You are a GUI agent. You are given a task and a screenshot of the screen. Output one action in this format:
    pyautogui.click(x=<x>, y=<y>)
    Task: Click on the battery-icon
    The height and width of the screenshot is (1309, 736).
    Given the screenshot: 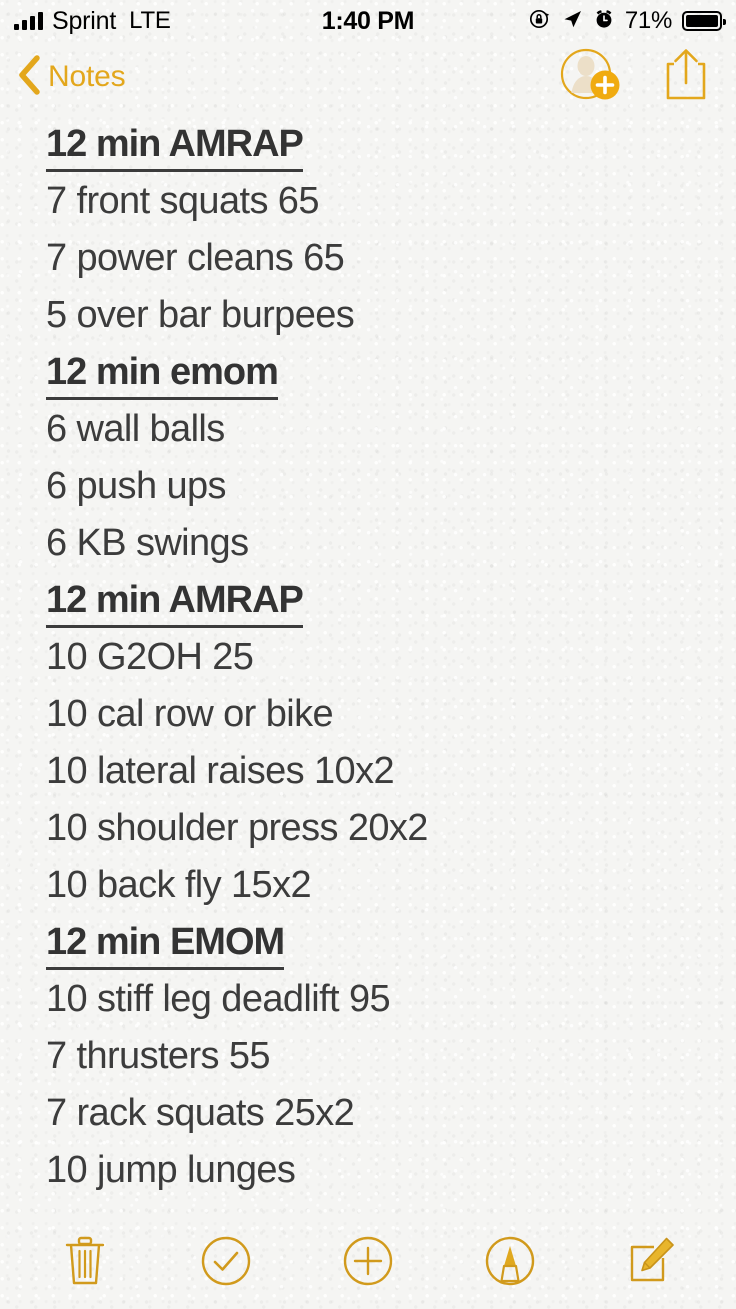 What is the action you would take?
    pyautogui.click(x=704, y=21)
    